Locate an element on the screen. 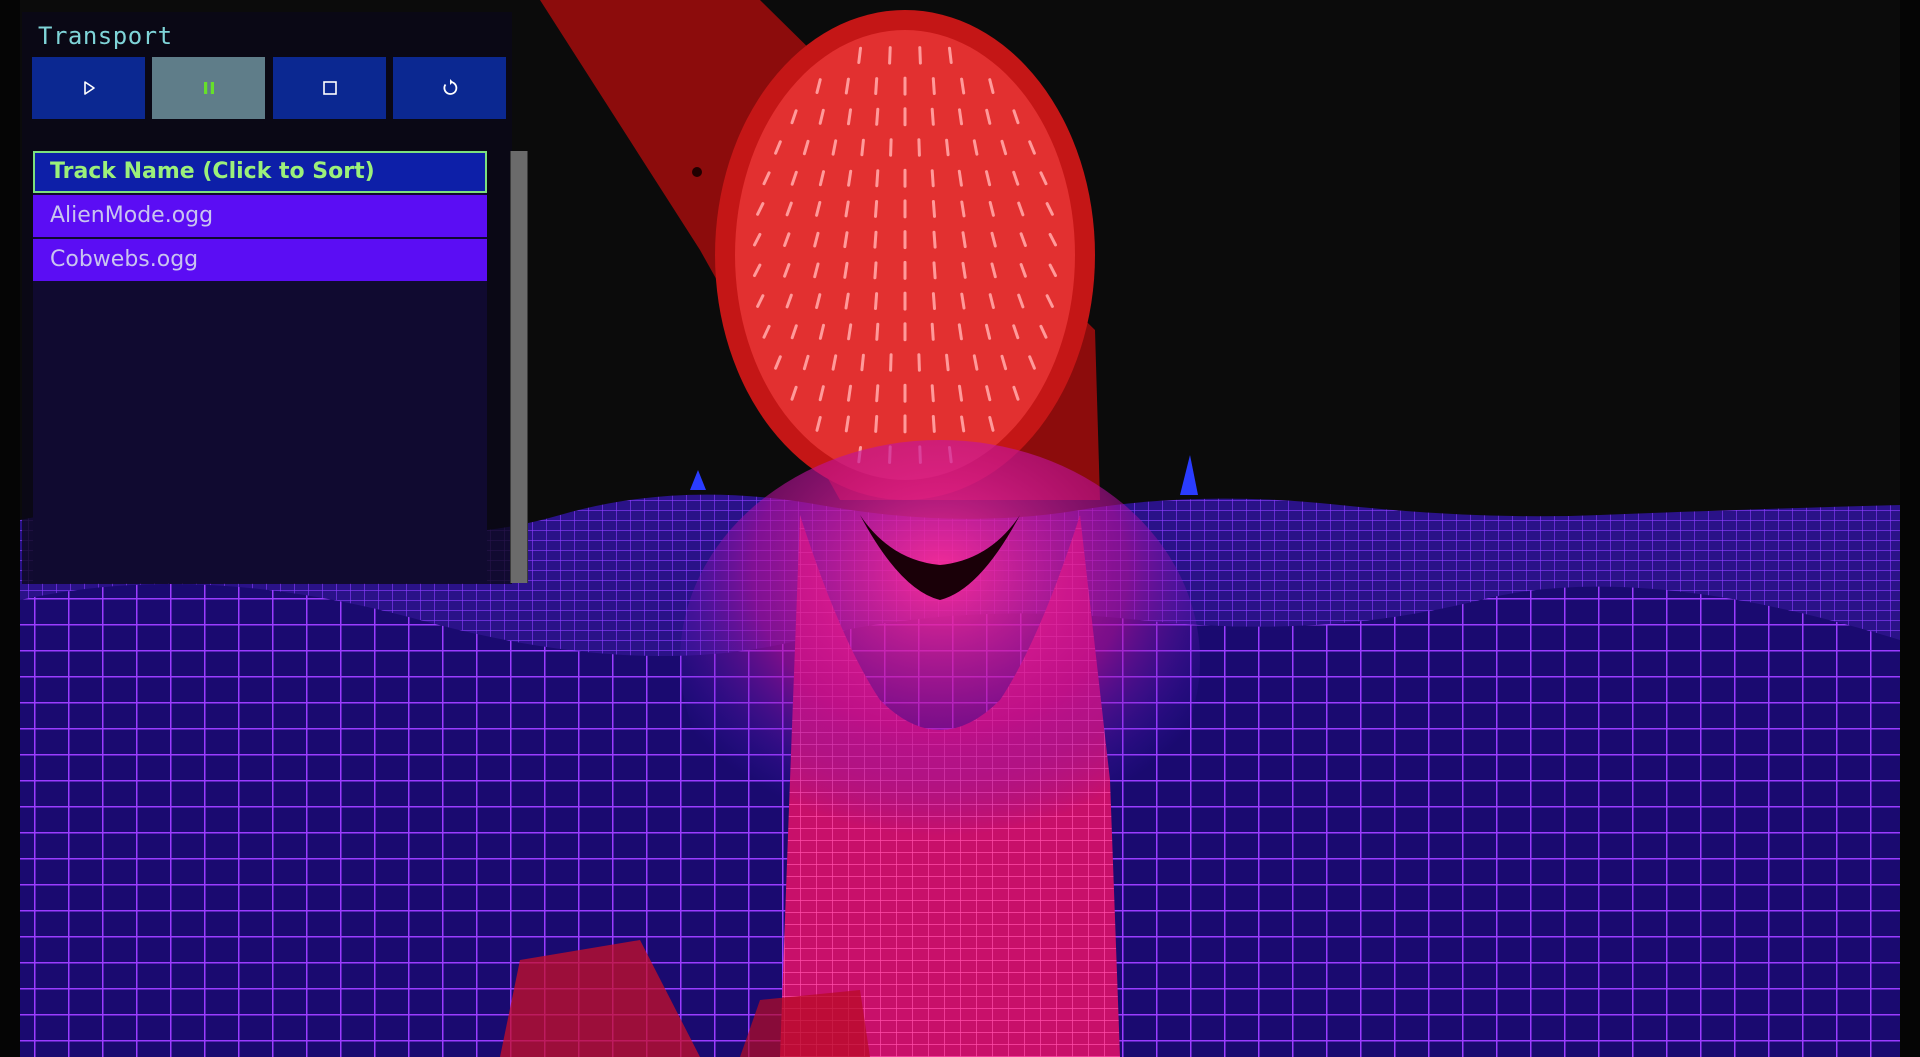 This screenshot has width=1920, height=1057. pause-icon is located at coordinates (208, 88).